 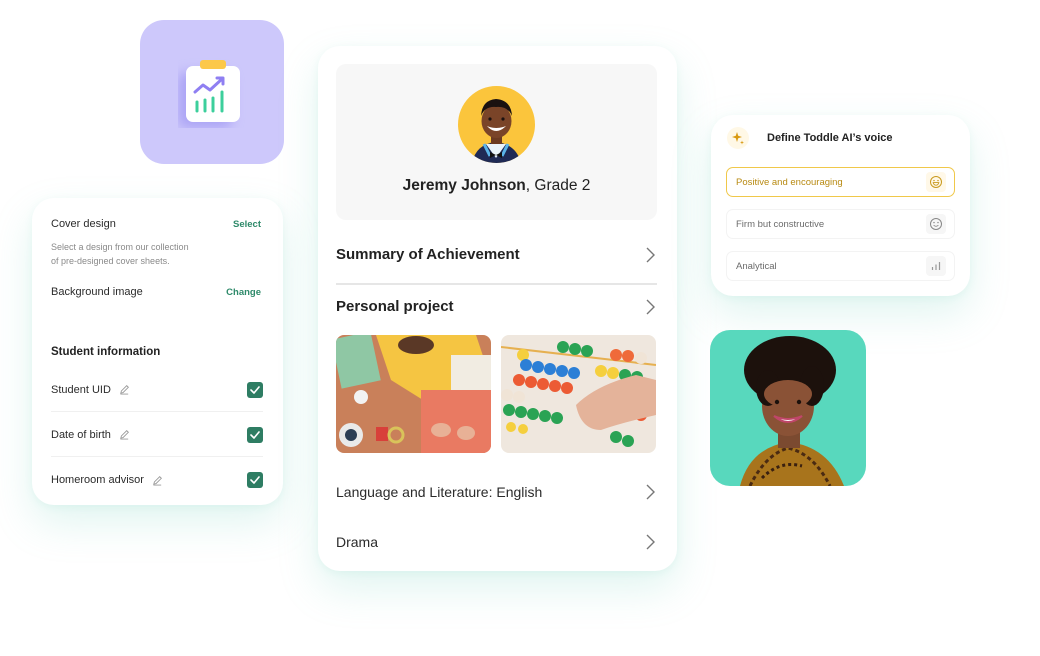 What do you see at coordinates (840, 266) in the screenshot?
I see `voice-option-analytical: Analytical` at bounding box center [840, 266].